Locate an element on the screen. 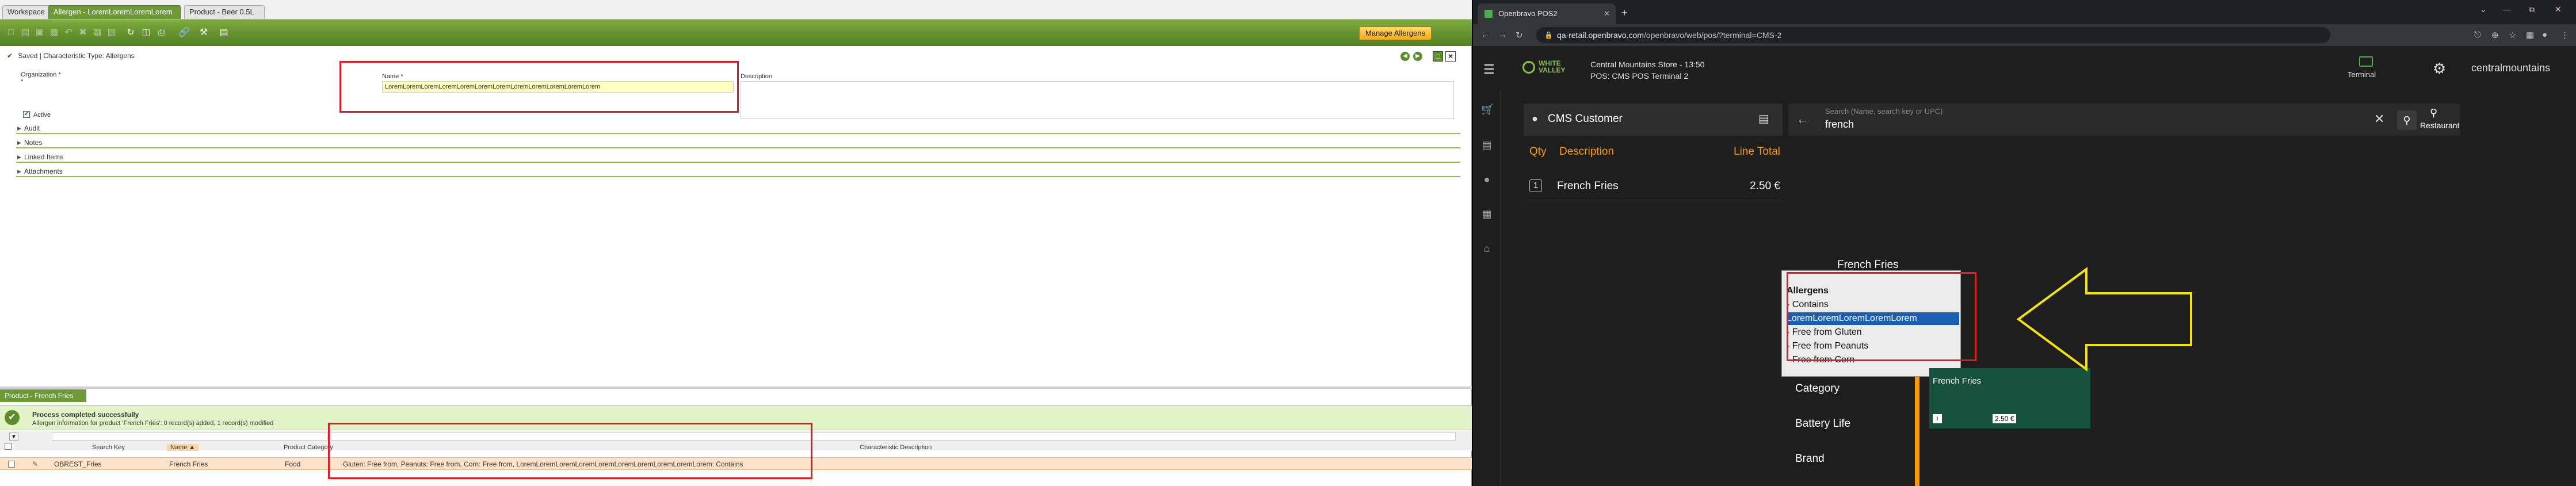 This screenshot has width=2576, height=486. product-card: French Fries i 2.50 € is located at coordinates (2009, 398).